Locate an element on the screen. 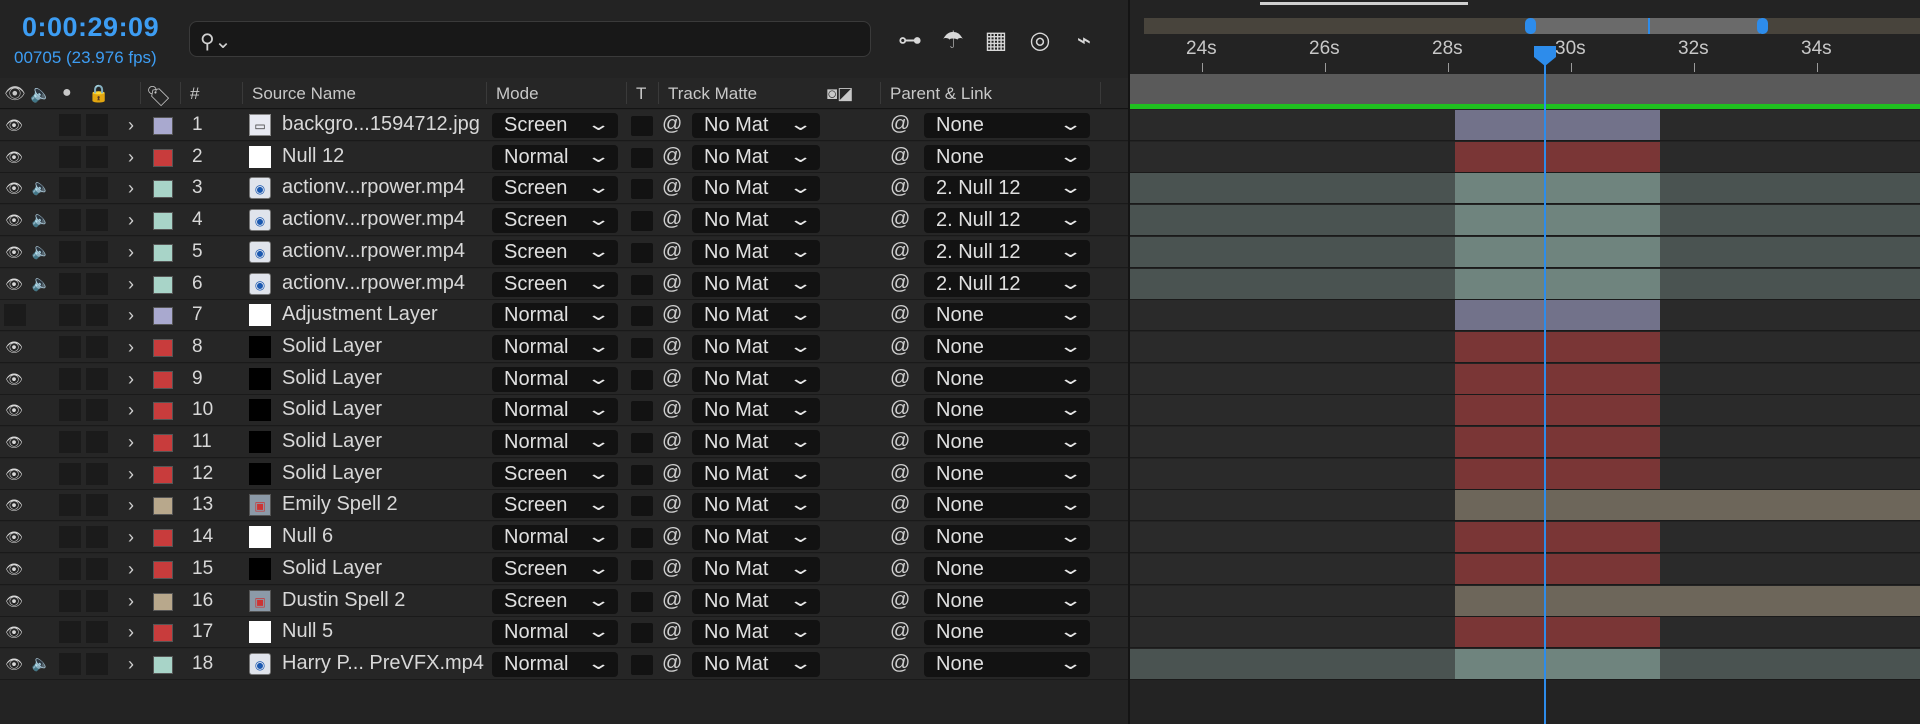  layer-name: Null 12 is located at coordinates (313, 156).